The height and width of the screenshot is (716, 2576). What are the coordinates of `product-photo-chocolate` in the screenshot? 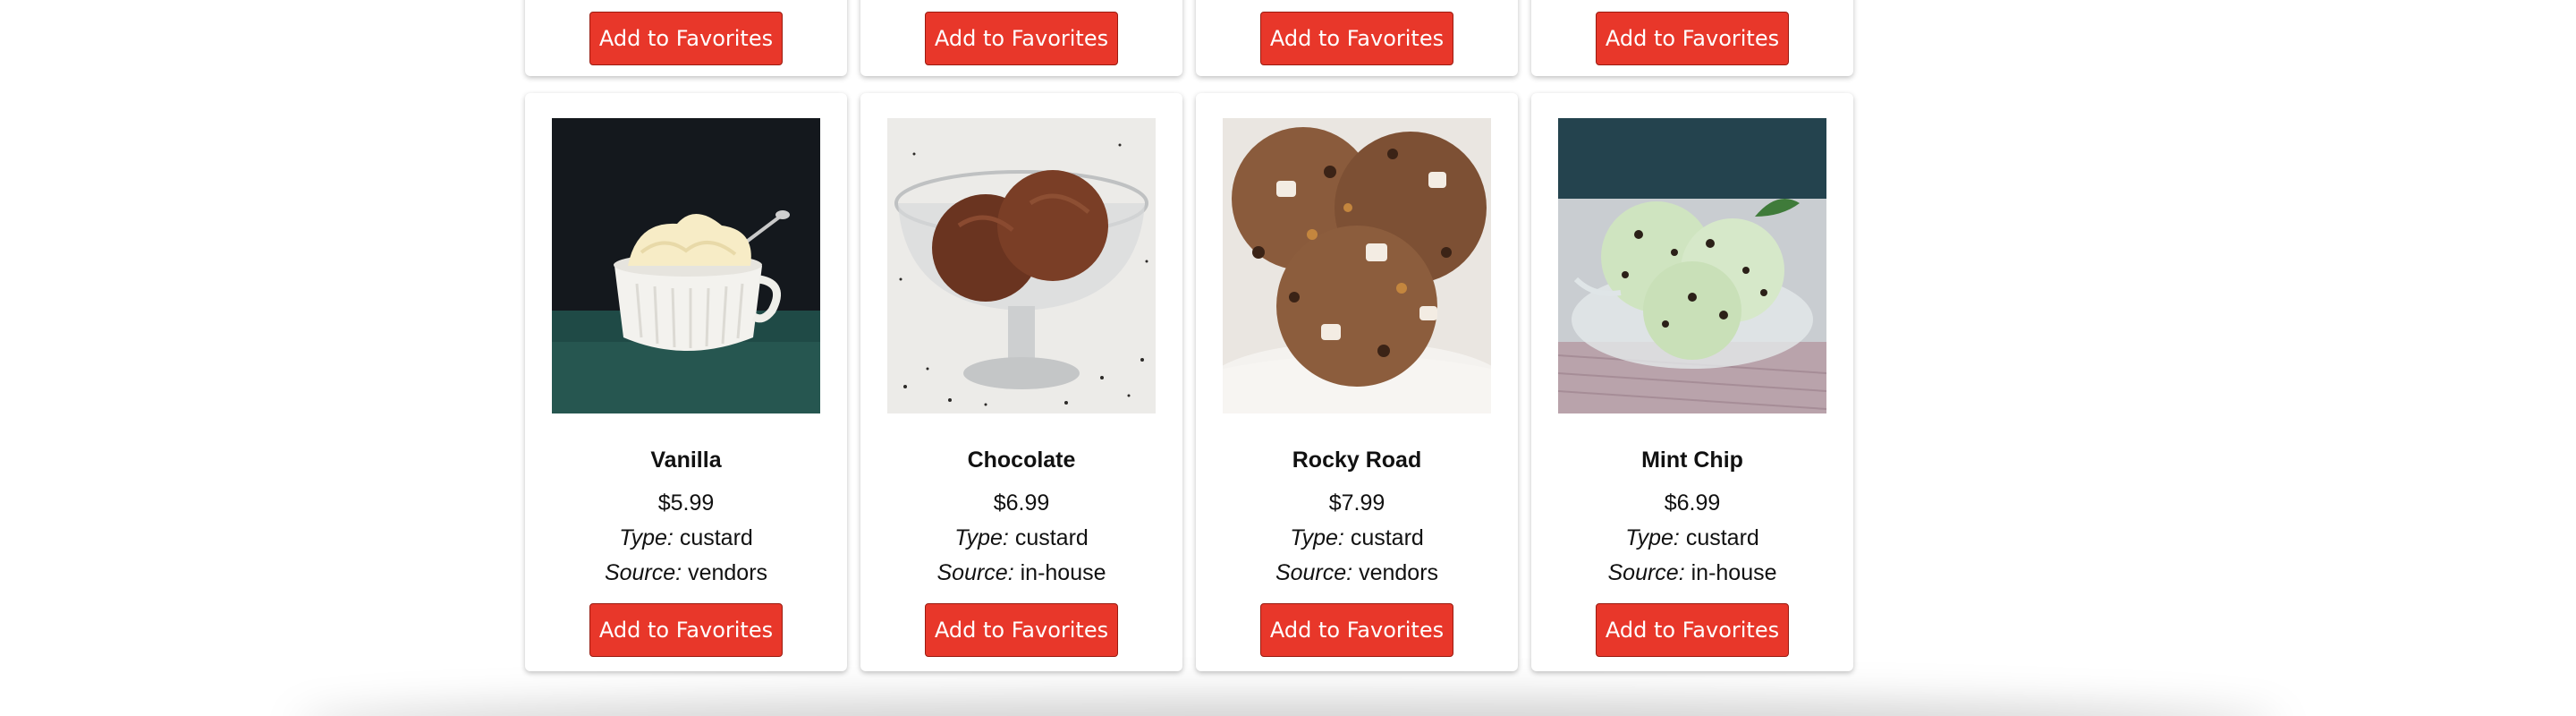 It's located at (1021, 265).